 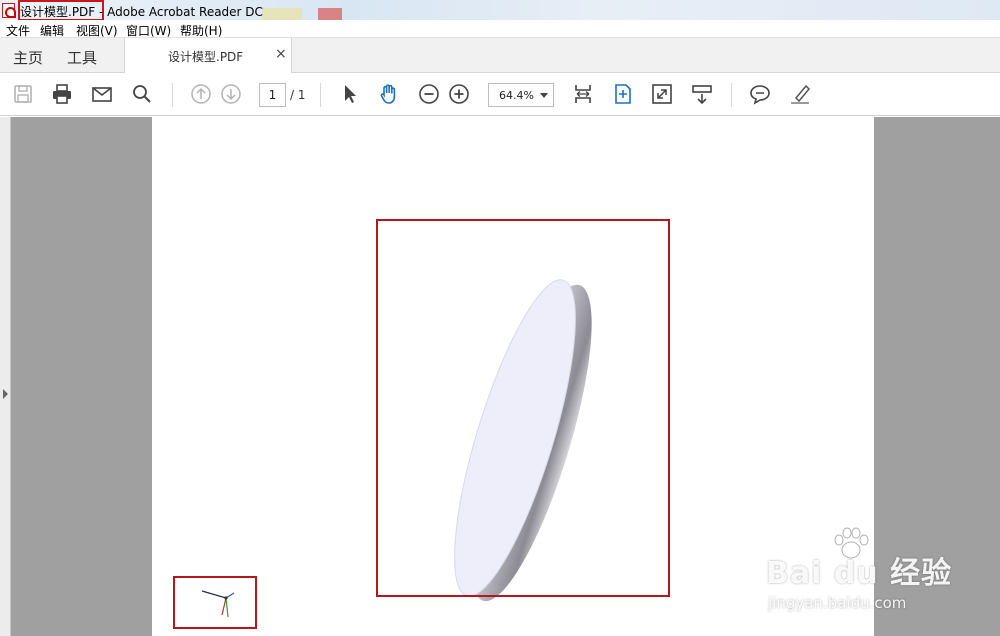 I want to click on save-icon, so click(x=23, y=94).